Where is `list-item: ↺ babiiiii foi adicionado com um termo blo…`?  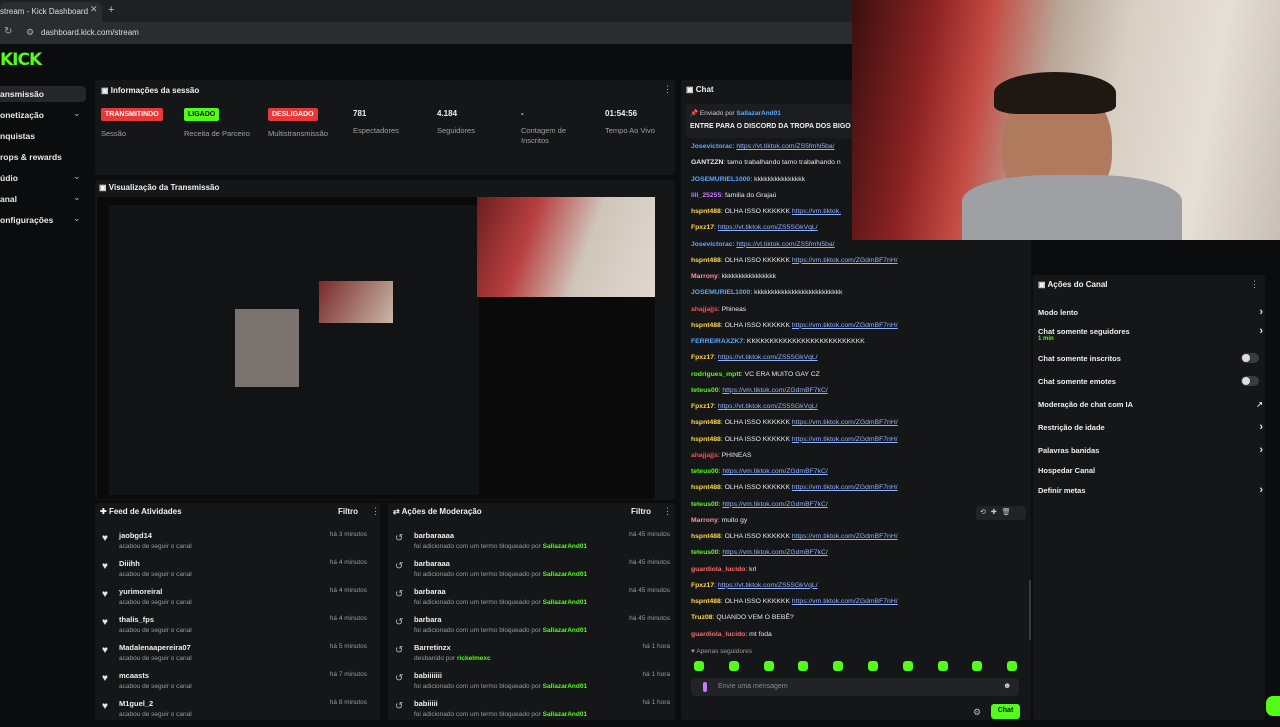 list-item: ↺ babiiiii foi adicionado com um termo blo… is located at coordinates (533, 713).